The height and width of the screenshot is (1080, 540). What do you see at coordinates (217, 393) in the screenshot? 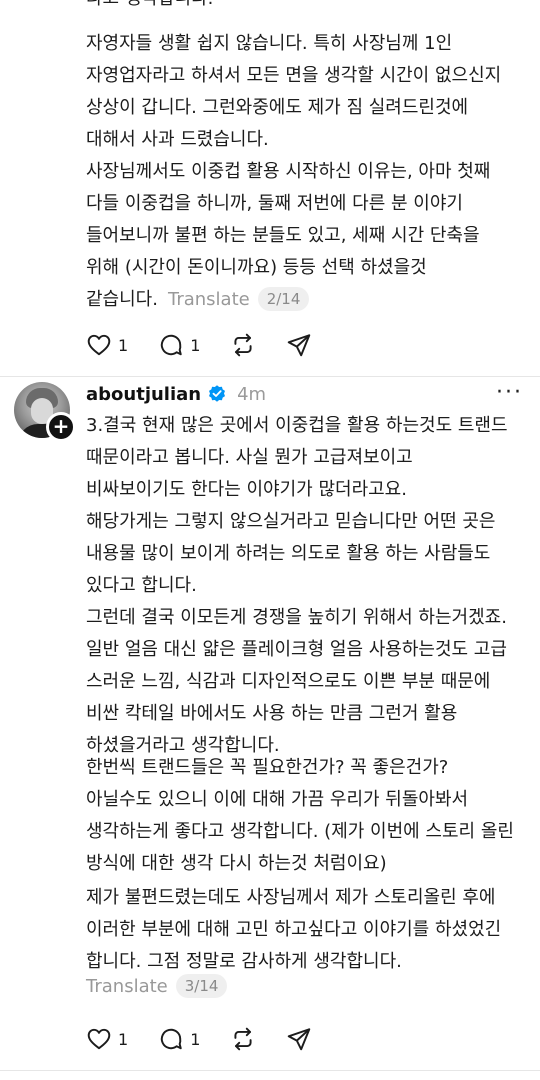
I see `verified-badge-icon` at bounding box center [217, 393].